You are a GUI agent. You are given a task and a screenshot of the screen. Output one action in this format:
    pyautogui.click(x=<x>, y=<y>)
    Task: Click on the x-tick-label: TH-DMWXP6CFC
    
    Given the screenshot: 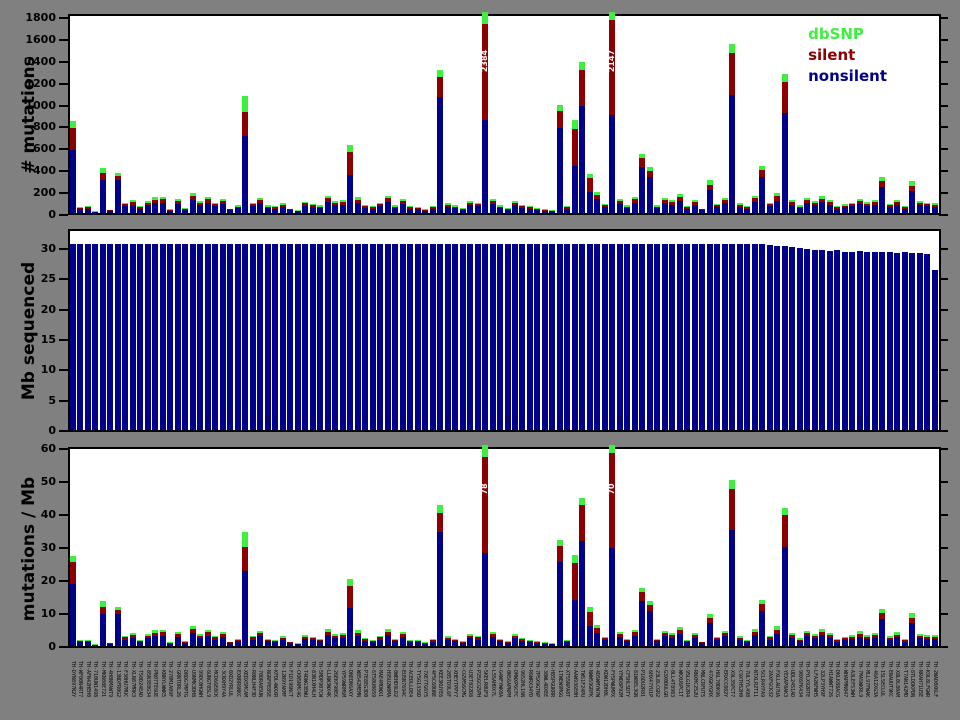 What is the action you would take?
    pyautogui.click(x=514, y=679)
    